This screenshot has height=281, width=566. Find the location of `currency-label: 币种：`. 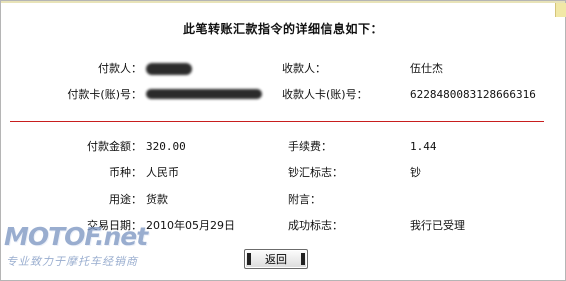

currency-label: 币种： is located at coordinates (125, 172).